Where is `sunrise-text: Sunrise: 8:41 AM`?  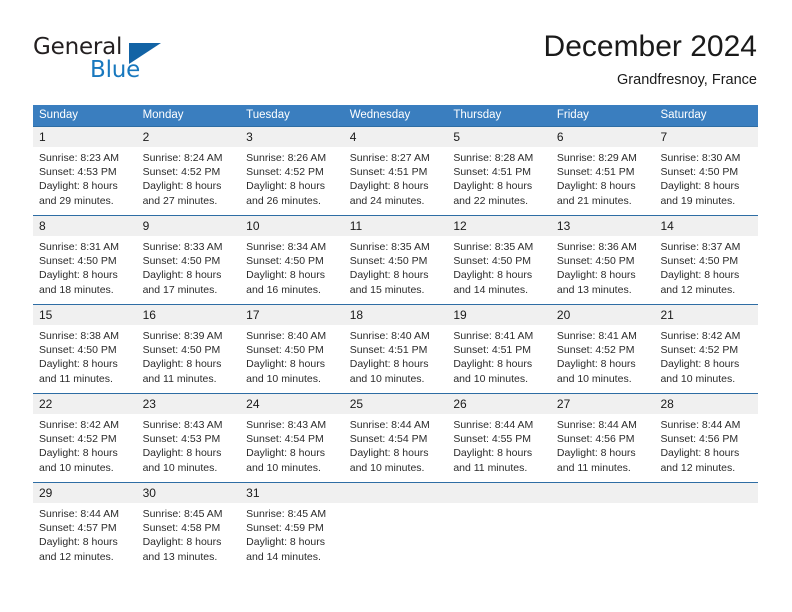
sunrise-text: Sunrise: 8:41 AM is located at coordinates (493, 336).